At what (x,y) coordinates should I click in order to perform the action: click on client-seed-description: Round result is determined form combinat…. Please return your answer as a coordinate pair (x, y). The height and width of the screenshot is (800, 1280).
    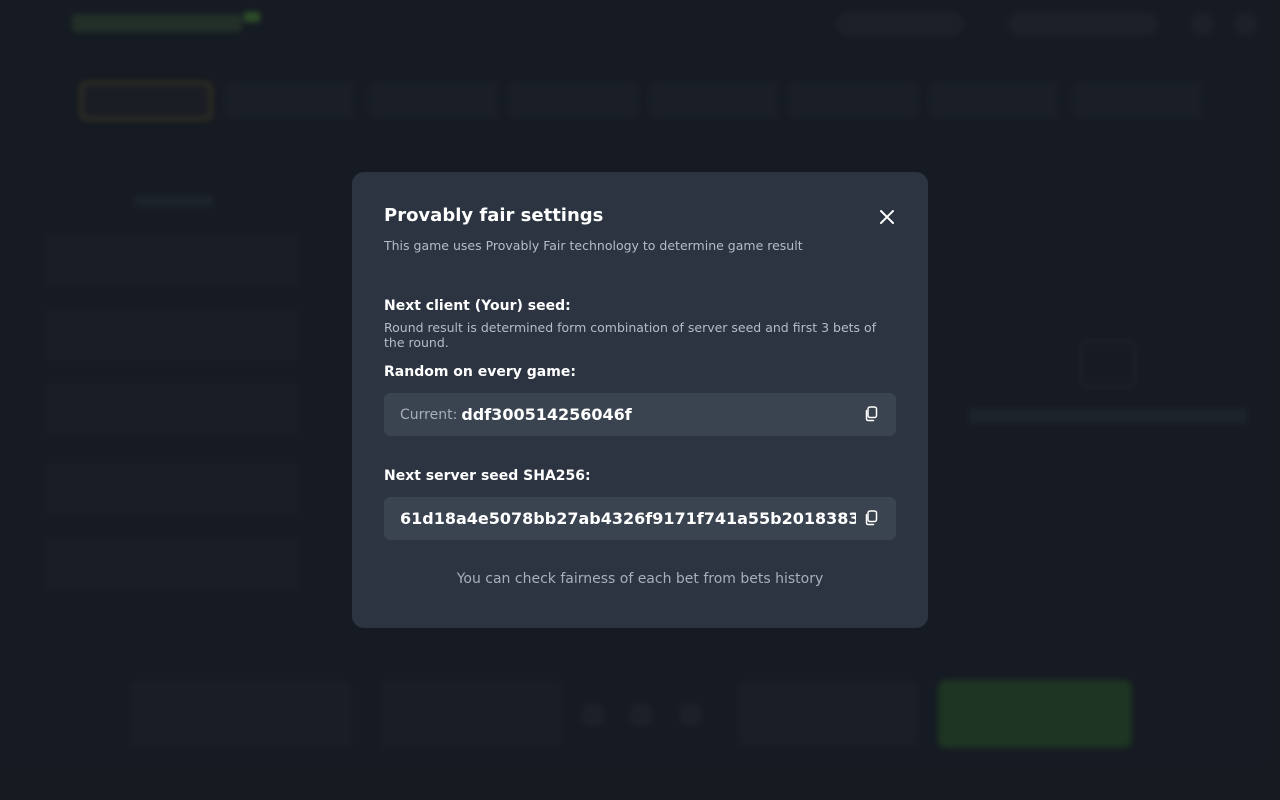
    Looking at the image, I should click on (630, 335).